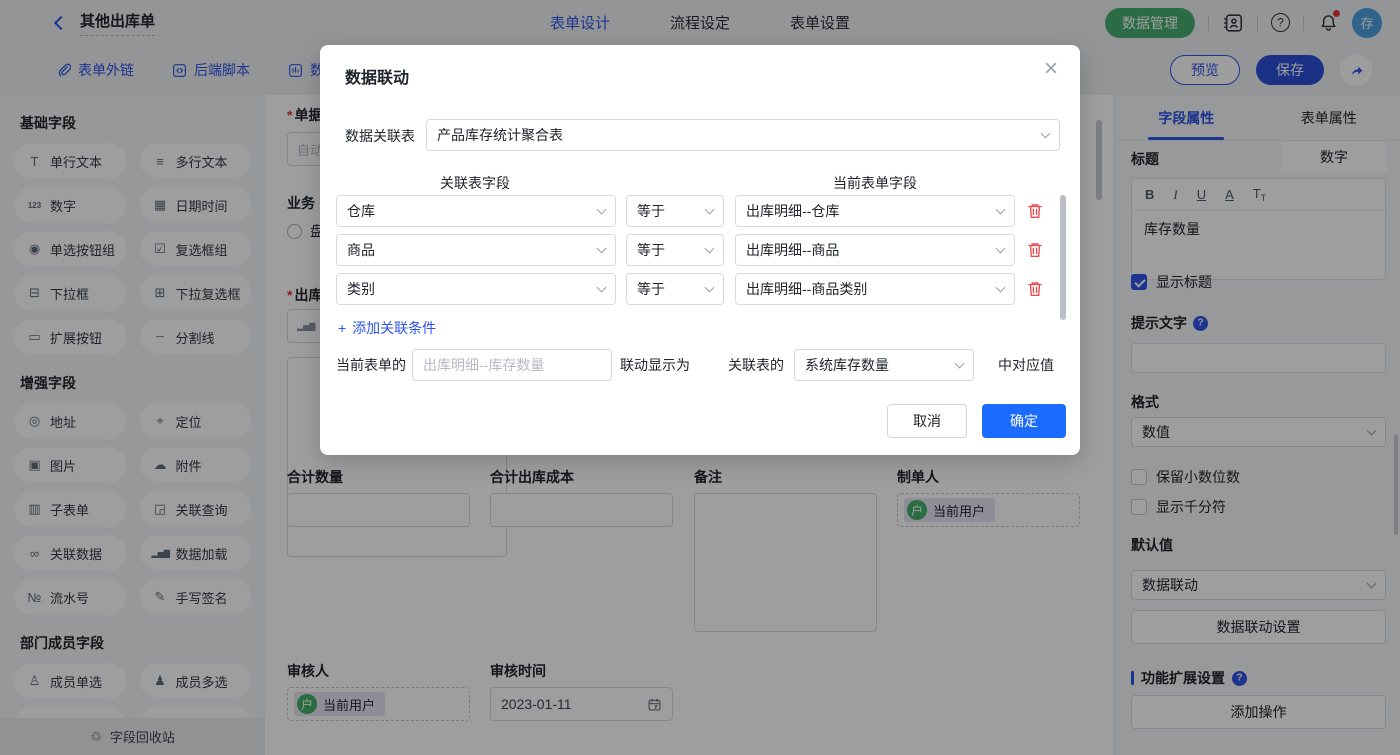 This screenshot has height=755, width=1400. What do you see at coordinates (1026, 365) in the screenshot?
I see `corresponding-value-label: 中对应值` at bounding box center [1026, 365].